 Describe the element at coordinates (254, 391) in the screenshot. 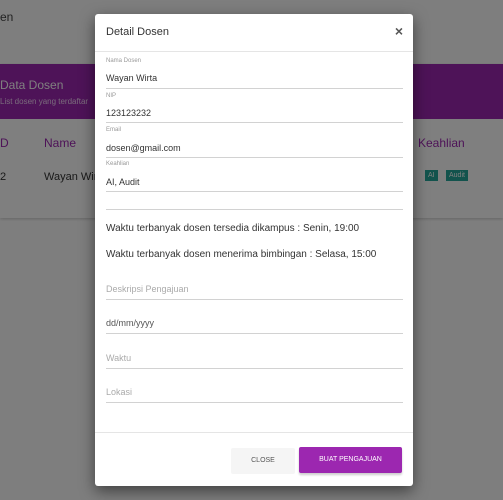

I see `location-input: Lokasi` at that location.